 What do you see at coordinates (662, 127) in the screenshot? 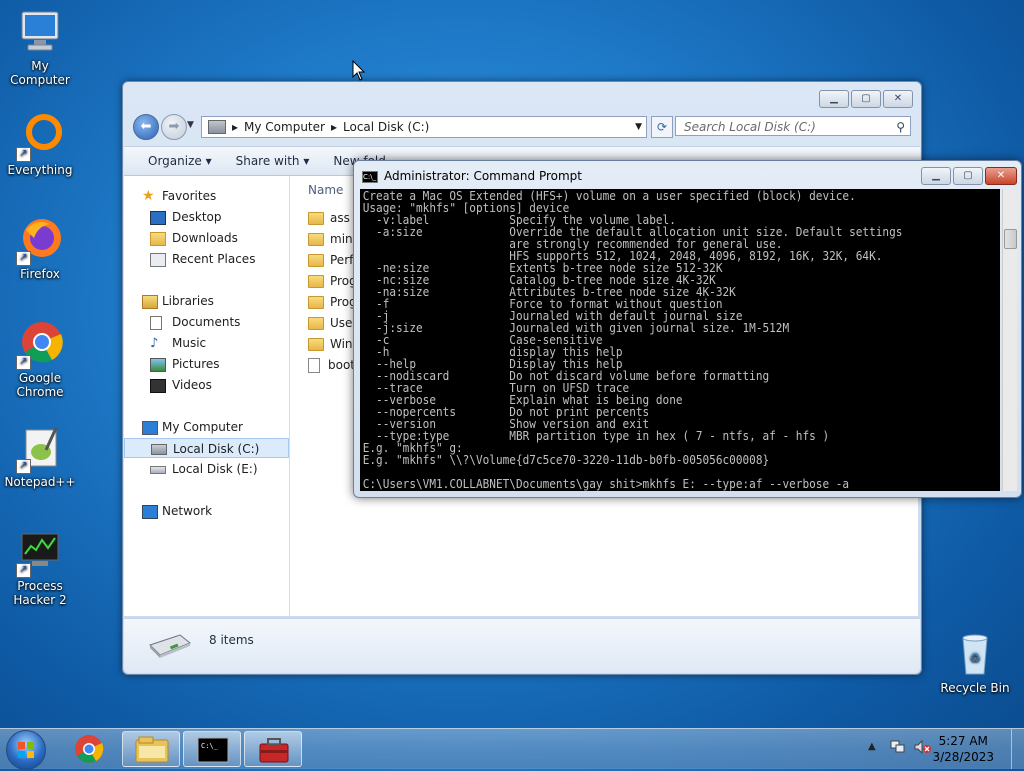
I see `refresh-button: ⟳` at bounding box center [662, 127].